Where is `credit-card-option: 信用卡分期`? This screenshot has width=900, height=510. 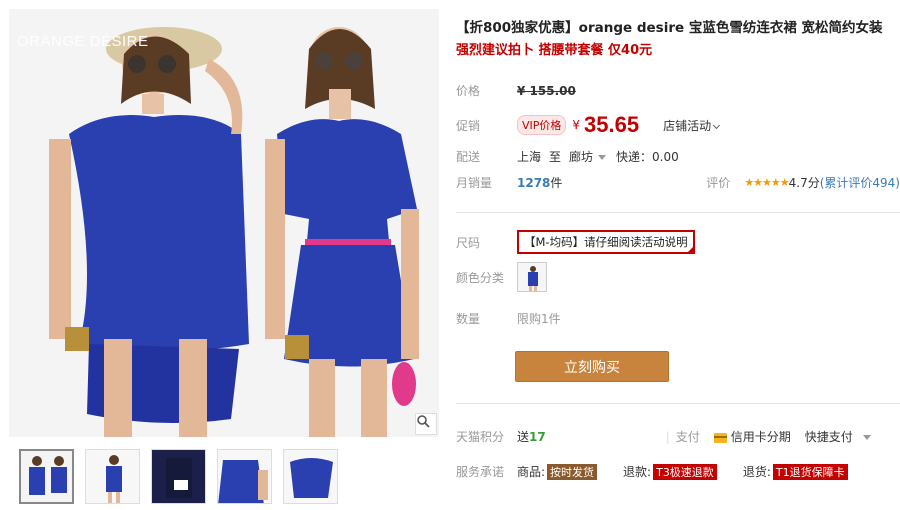
credit-card-option: 信用卡分期 is located at coordinates (752, 436).